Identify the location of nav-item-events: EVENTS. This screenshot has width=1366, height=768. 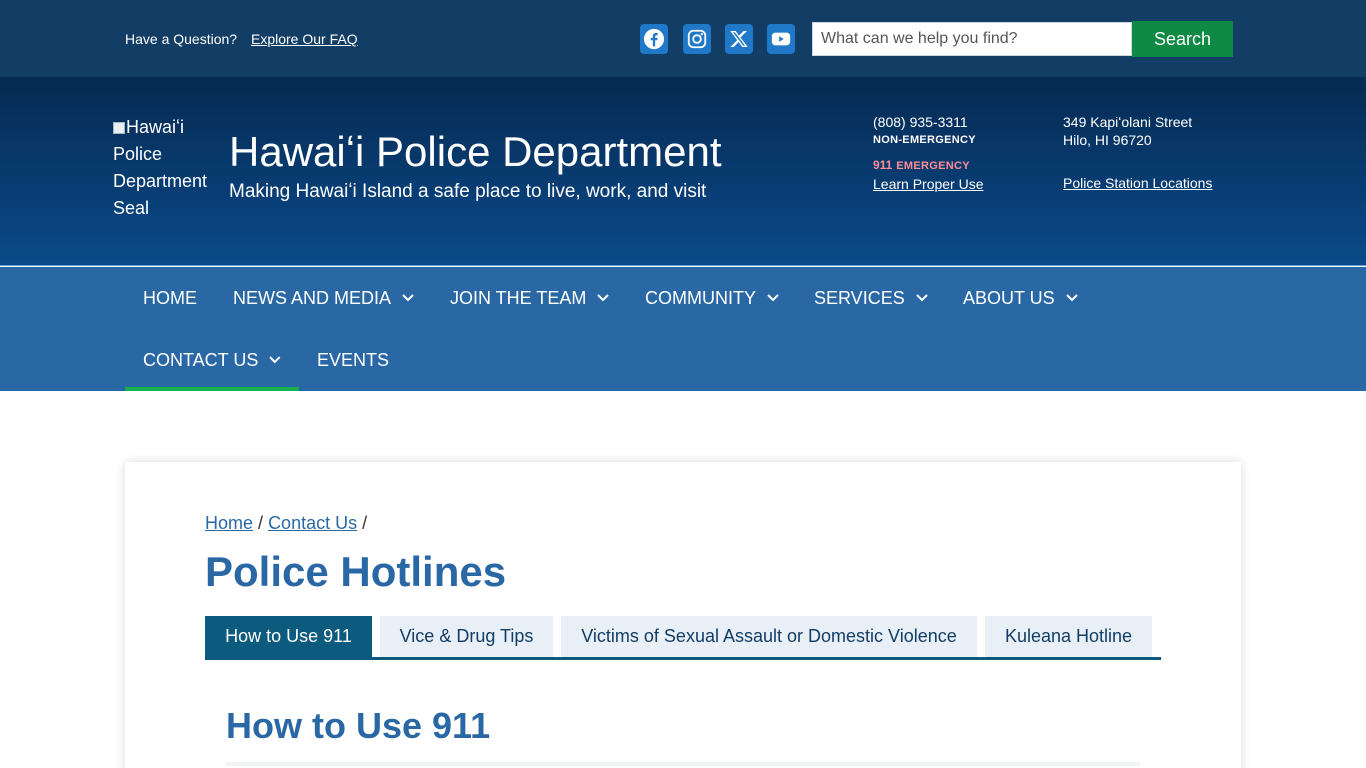
(353, 360).